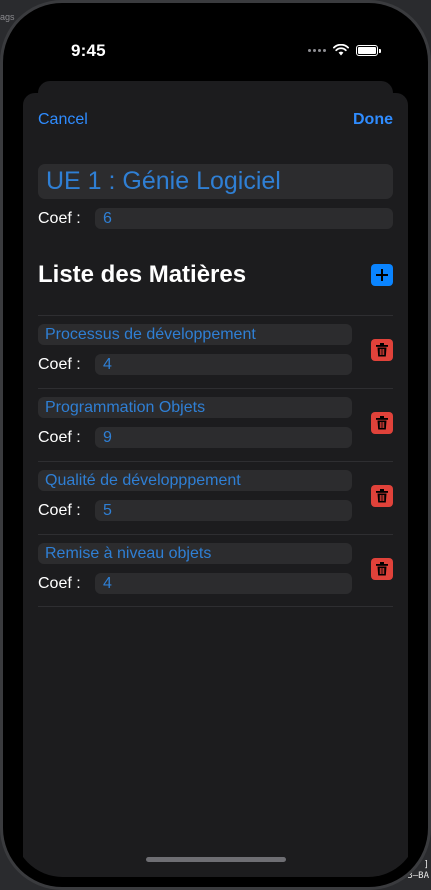 The width and height of the screenshot is (431, 890). Describe the element at coordinates (223, 510) in the screenshot. I see `matiere-coef-field: 5` at that location.